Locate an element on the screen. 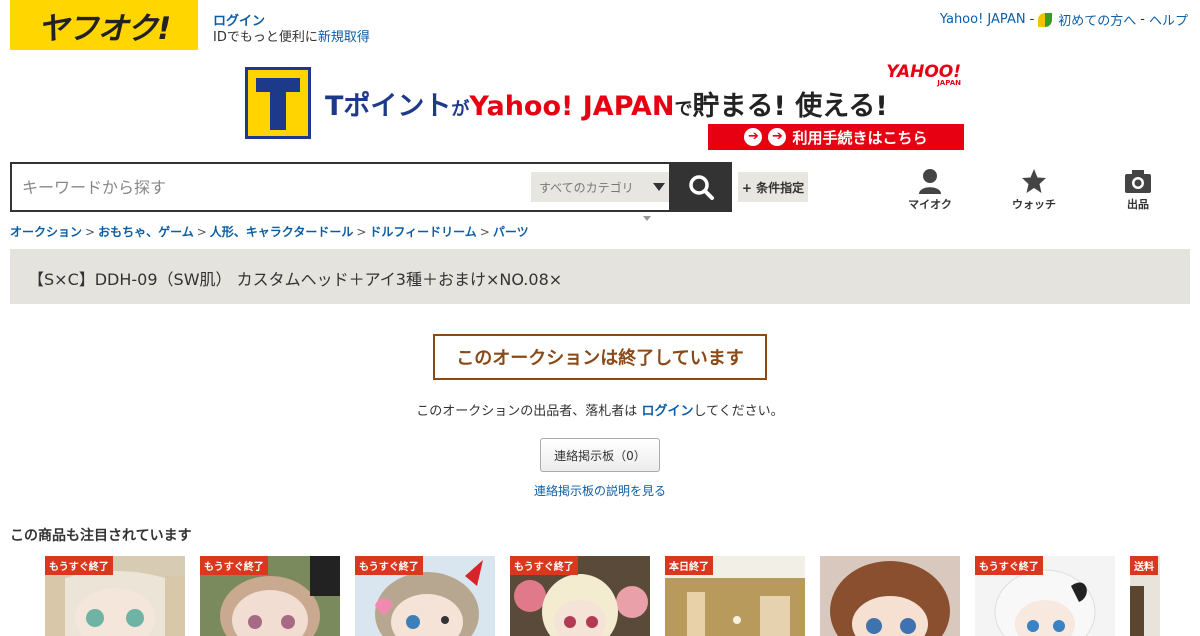 This screenshot has width=1200, height=636. breadcrumb-item: オークション is located at coordinates (46, 232).